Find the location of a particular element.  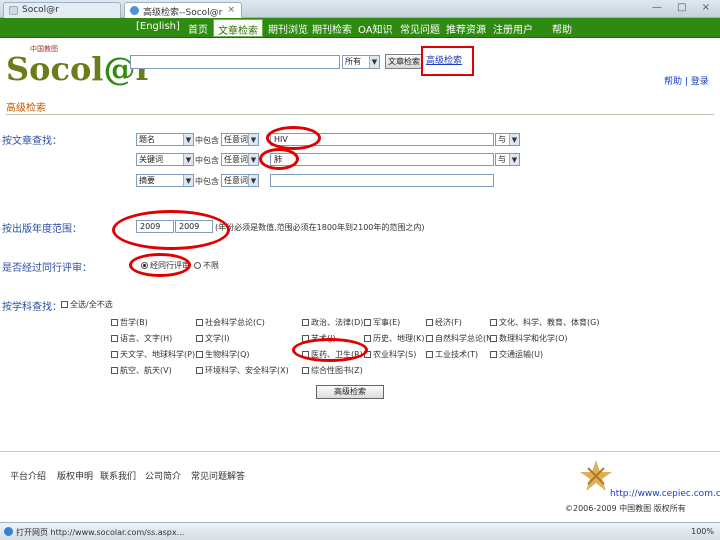

field-select: 关键词 ▼ is located at coordinates (165, 159).